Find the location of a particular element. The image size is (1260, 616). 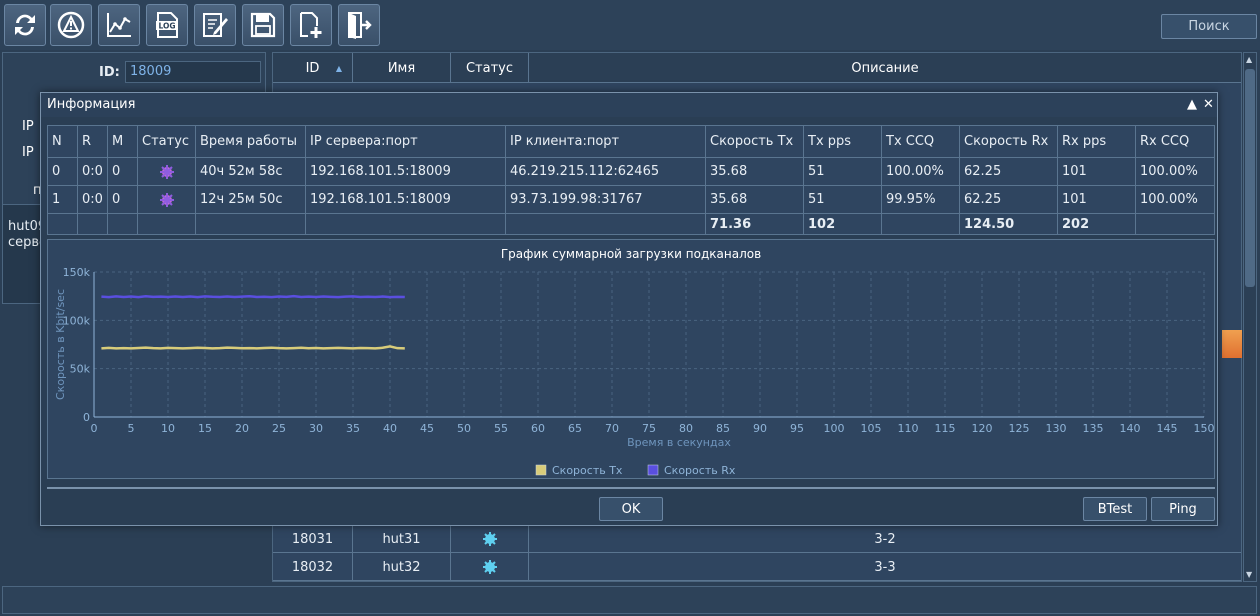

table-cell: 101 is located at coordinates (1097, 199).